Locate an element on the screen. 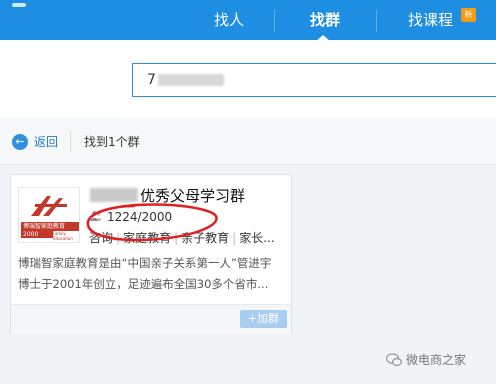 The height and width of the screenshot is (384, 496). watermark-text: 微电商之家 is located at coordinates (436, 360).